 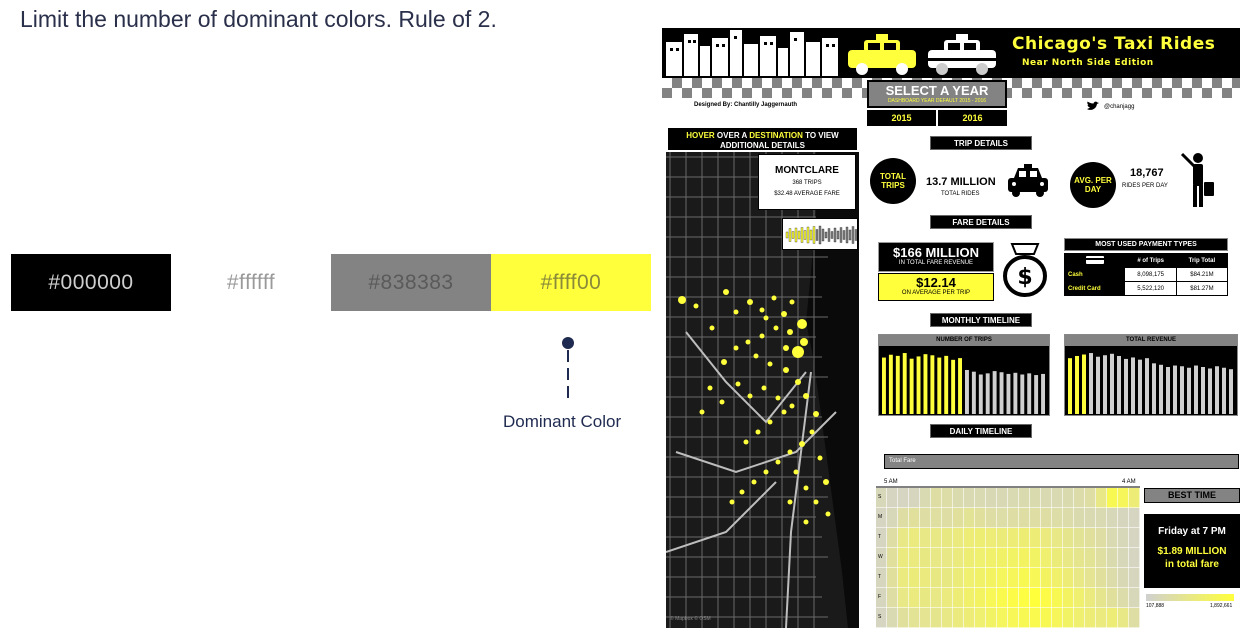 I want to click on monthly-trips-chart: NUMBER OF TRIPS, so click(x=964, y=375).